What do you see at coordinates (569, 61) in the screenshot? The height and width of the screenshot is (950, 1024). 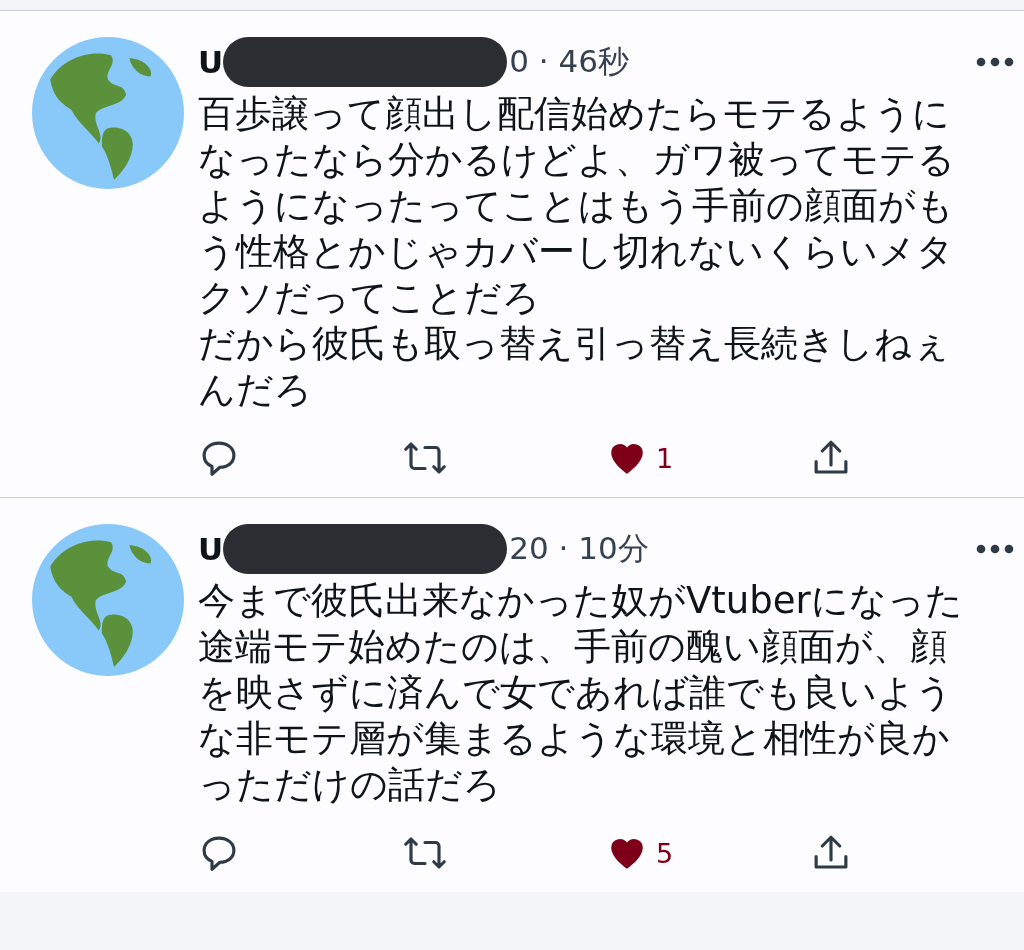 I see `timestamp: 0 · 46秒` at bounding box center [569, 61].